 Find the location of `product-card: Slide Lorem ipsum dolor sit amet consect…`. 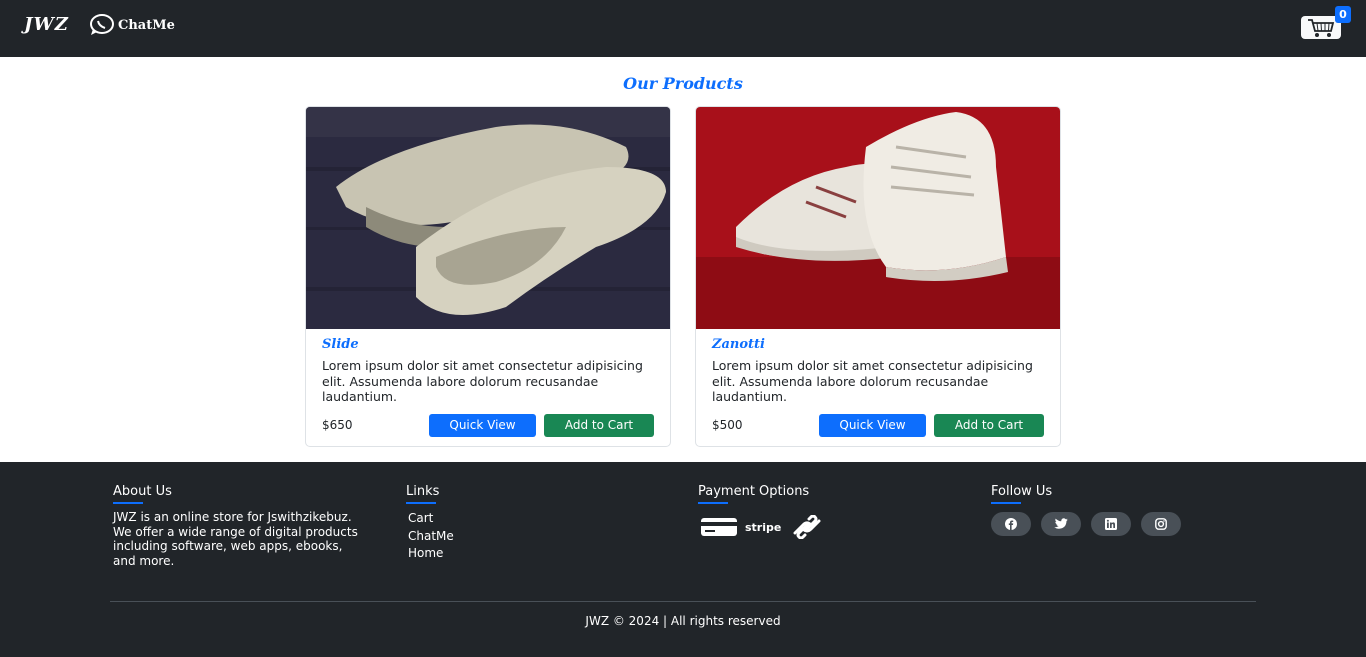

product-card: Slide Lorem ipsum dolor sit amet consect… is located at coordinates (488, 276).